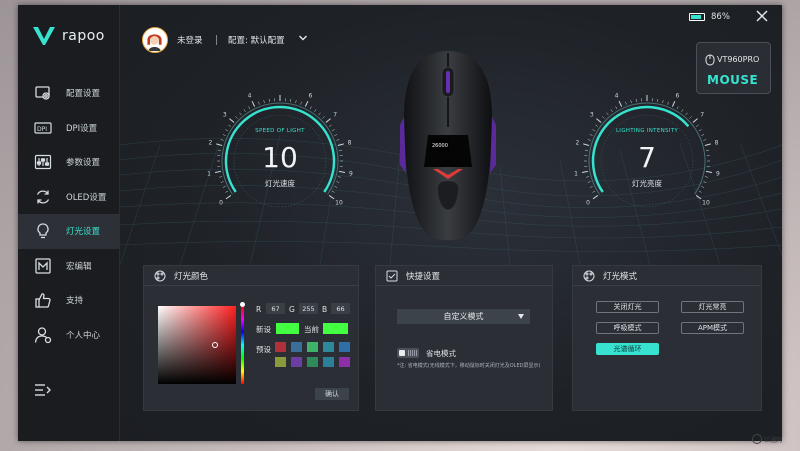 This screenshot has height=451, width=800. I want to click on sidebar-item-label: 支持, so click(75, 301).